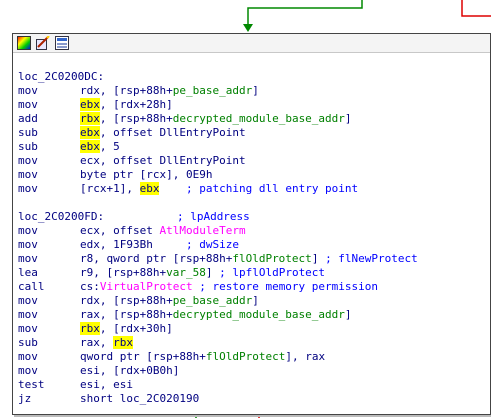 This screenshot has width=491, height=418. What do you see at coordinates (163, 160) in the screenshot?
I see `operand-text: ecx, offset DllEntryPoint` at bounding box center [163, 160].